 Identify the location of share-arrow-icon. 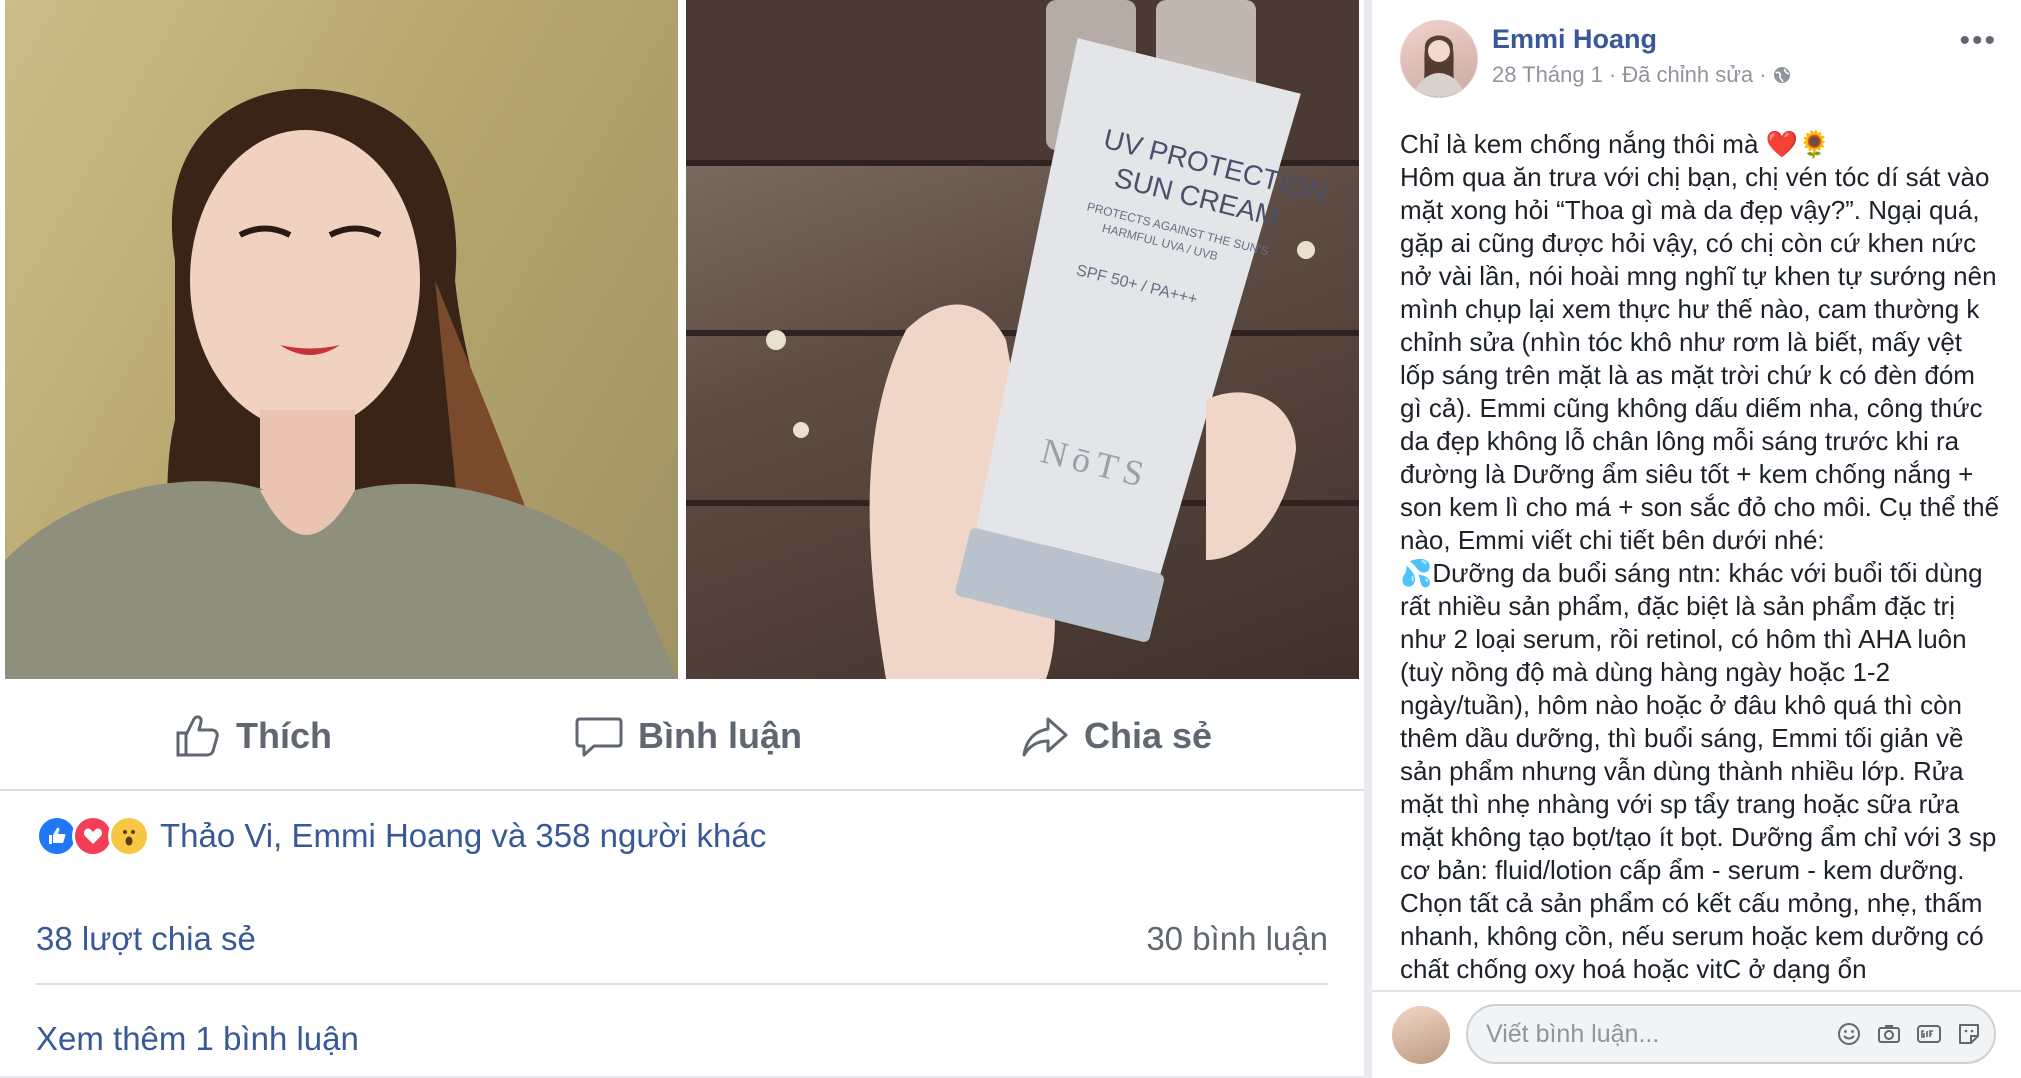
(1045, 737).